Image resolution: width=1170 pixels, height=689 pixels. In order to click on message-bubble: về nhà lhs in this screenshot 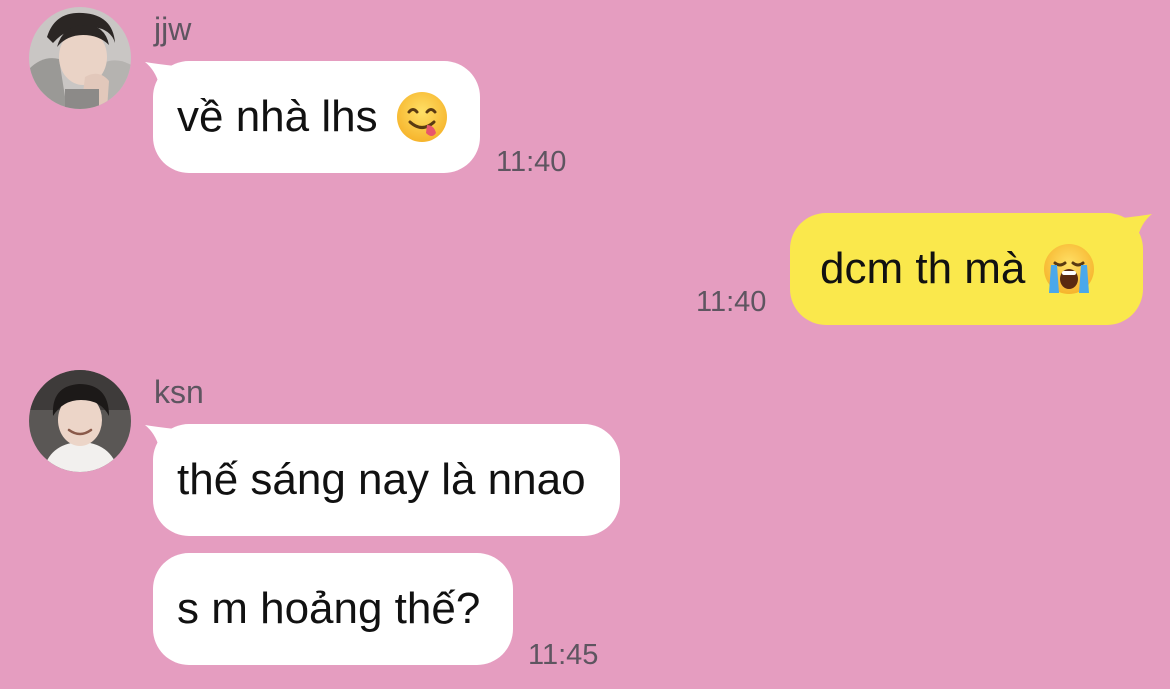, I will do `click(316, 117)`.